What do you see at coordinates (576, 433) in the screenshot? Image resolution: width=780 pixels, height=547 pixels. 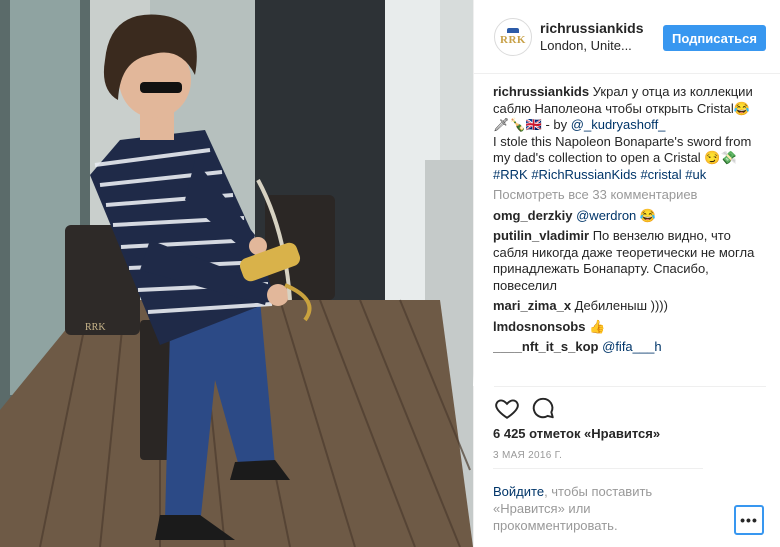 I see `likes-count: 6 425 отметок «Нравится»` at bounding box center [576, 433].